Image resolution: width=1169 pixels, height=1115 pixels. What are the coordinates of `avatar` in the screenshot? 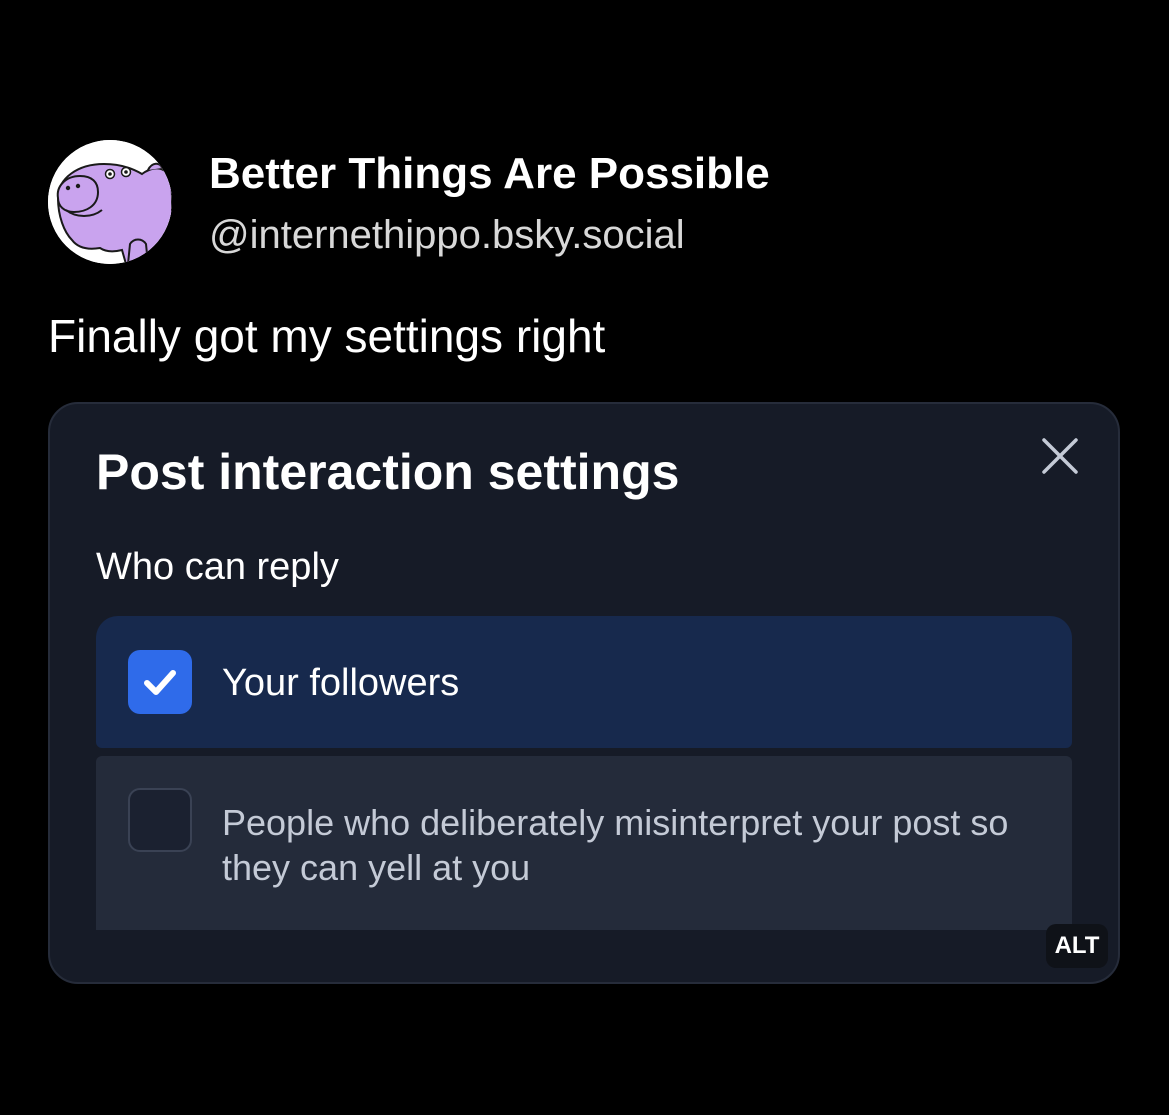 It's located at (110, 202).